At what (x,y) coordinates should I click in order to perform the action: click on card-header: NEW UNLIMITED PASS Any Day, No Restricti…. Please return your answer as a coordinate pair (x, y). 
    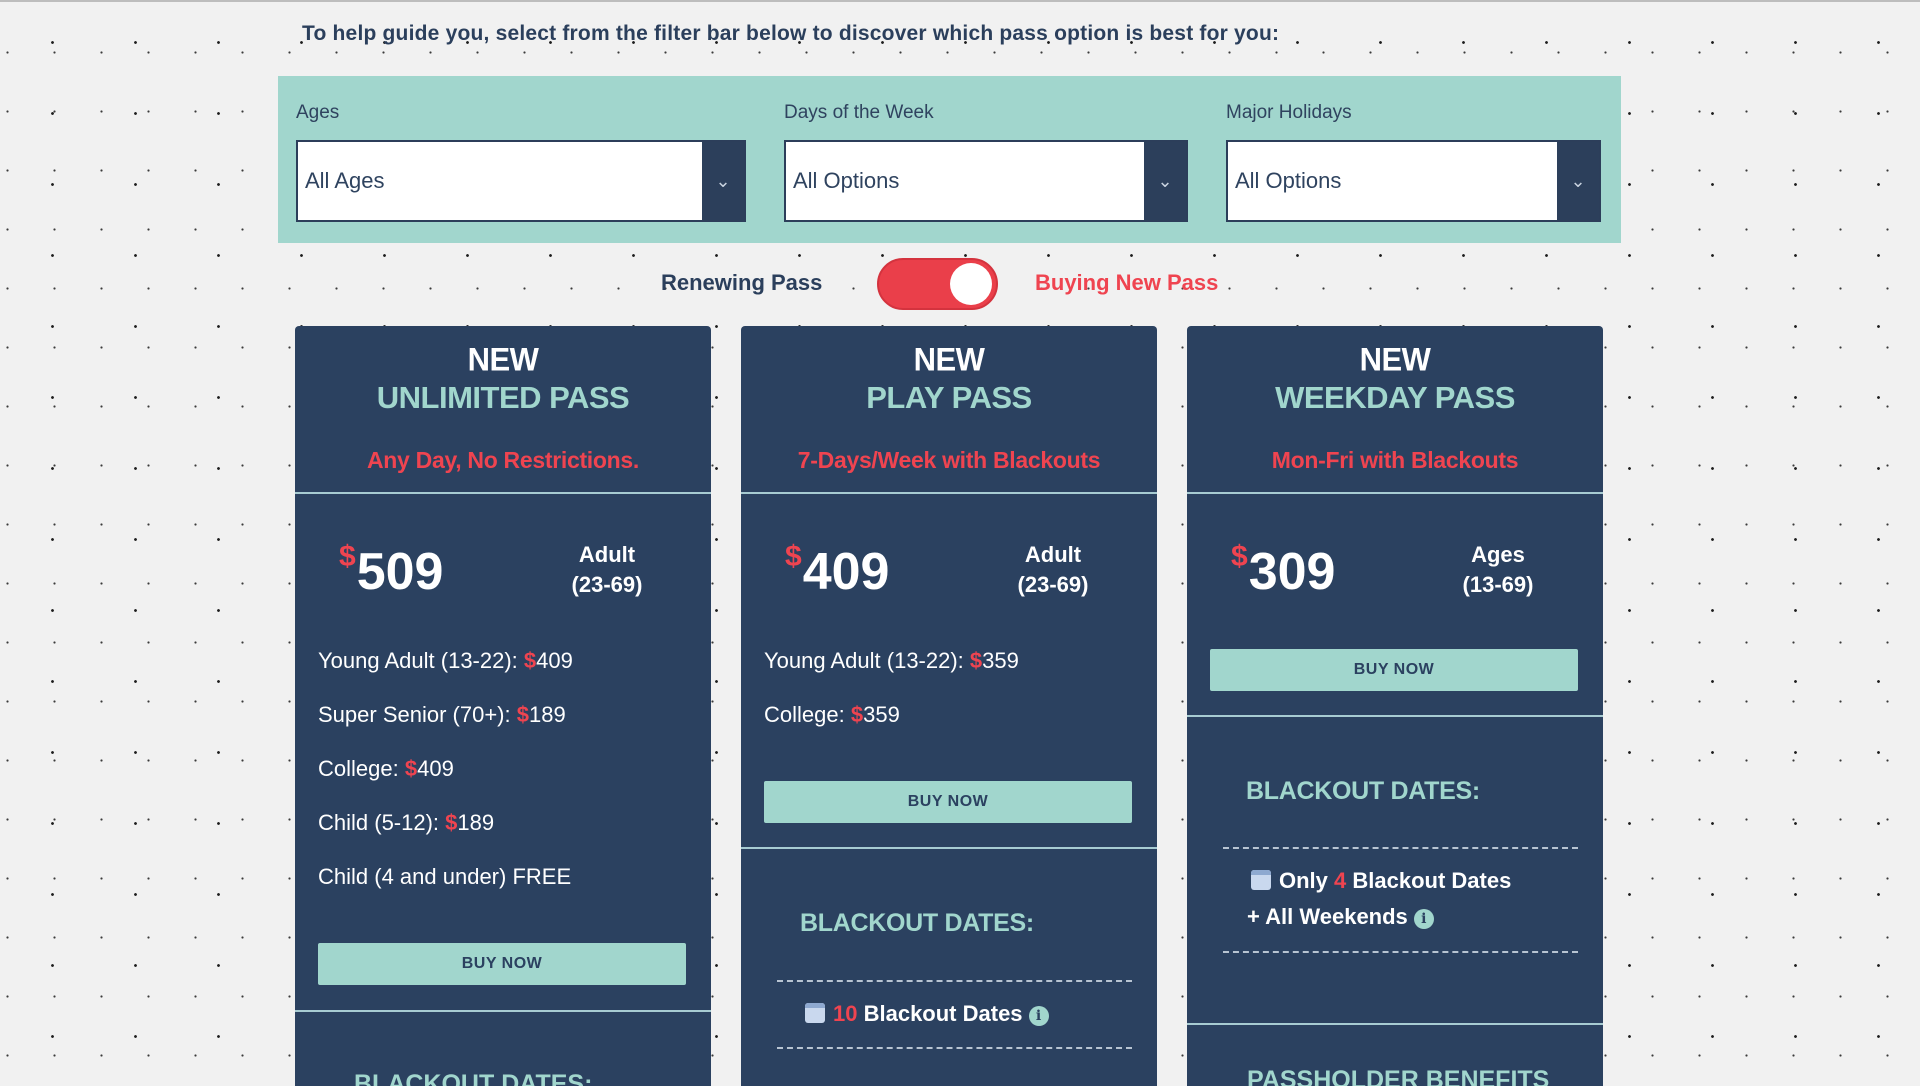
    Looking at the image, I should click on (503, 410).